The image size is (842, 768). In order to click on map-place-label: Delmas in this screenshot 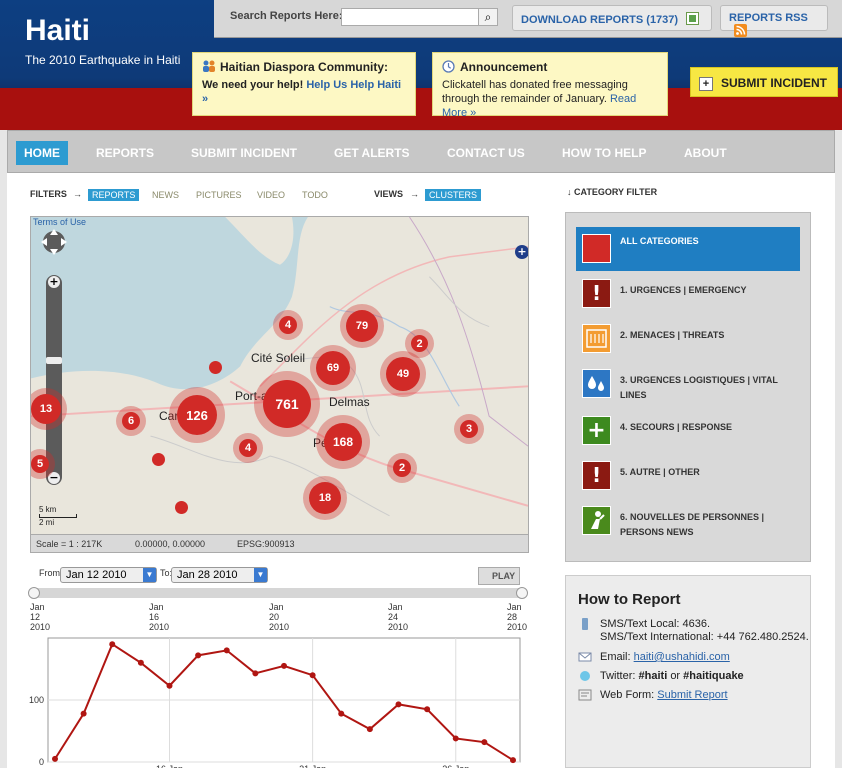, I will do `click(349, 402)`.